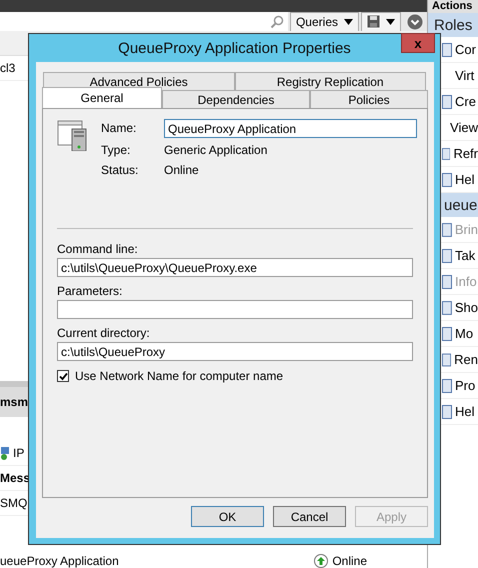 The height and width of the screenshot is (568, 478). What do you see at coordinates (235, 267) in the screenshot?
I see `input-field: c:\utils\QueueProxy\QueueProxy.exe` at bounding box center [235, 267].